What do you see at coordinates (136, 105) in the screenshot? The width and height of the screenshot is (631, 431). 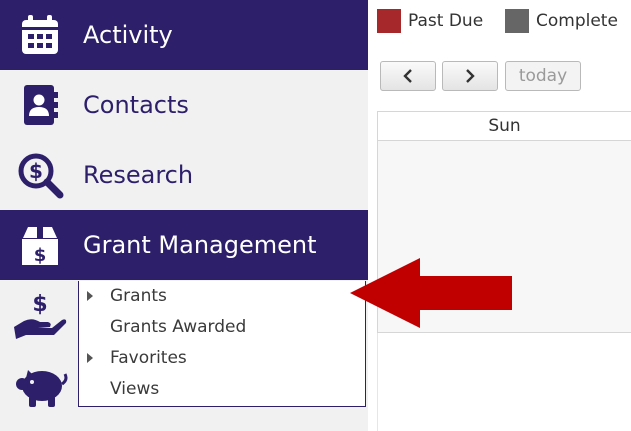 I see `sidebar-item-label: Contacts` at bounding box center [136, 105].